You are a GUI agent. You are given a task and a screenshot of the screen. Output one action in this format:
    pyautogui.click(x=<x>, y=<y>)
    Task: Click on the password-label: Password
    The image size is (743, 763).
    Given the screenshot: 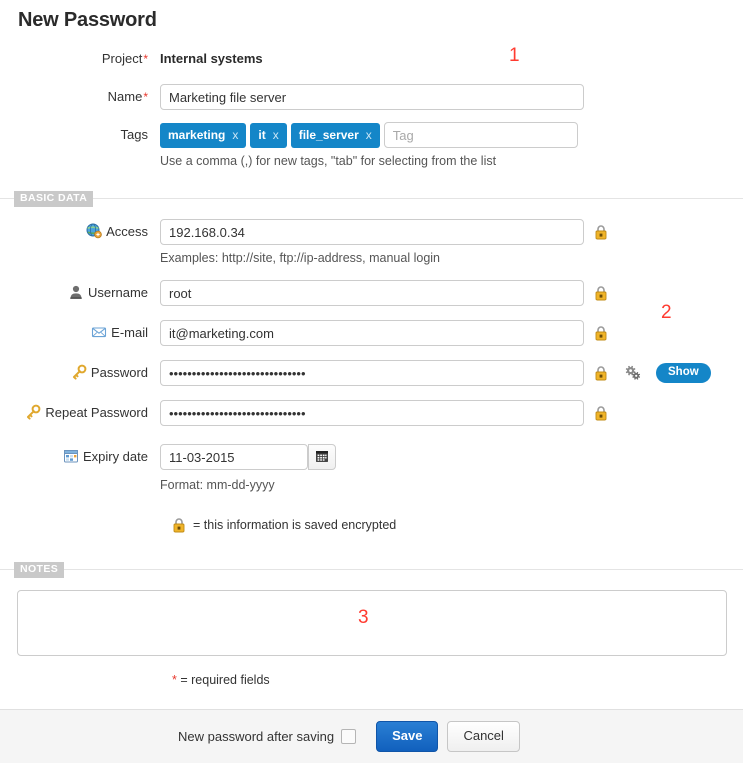 What is the action you would take?
    pyautogui.click(x=80, y=373)
    